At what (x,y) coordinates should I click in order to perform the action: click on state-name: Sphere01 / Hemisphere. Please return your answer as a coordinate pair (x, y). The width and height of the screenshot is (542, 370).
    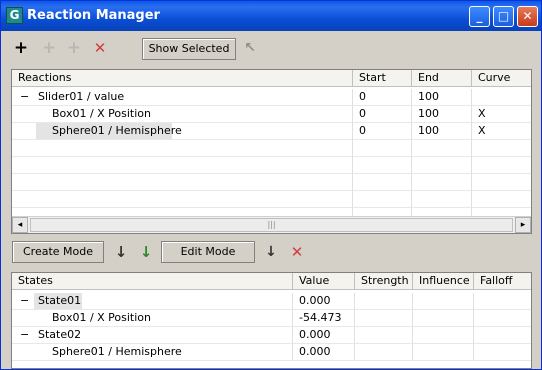
    Looking at the image, I should click on (117, 351).